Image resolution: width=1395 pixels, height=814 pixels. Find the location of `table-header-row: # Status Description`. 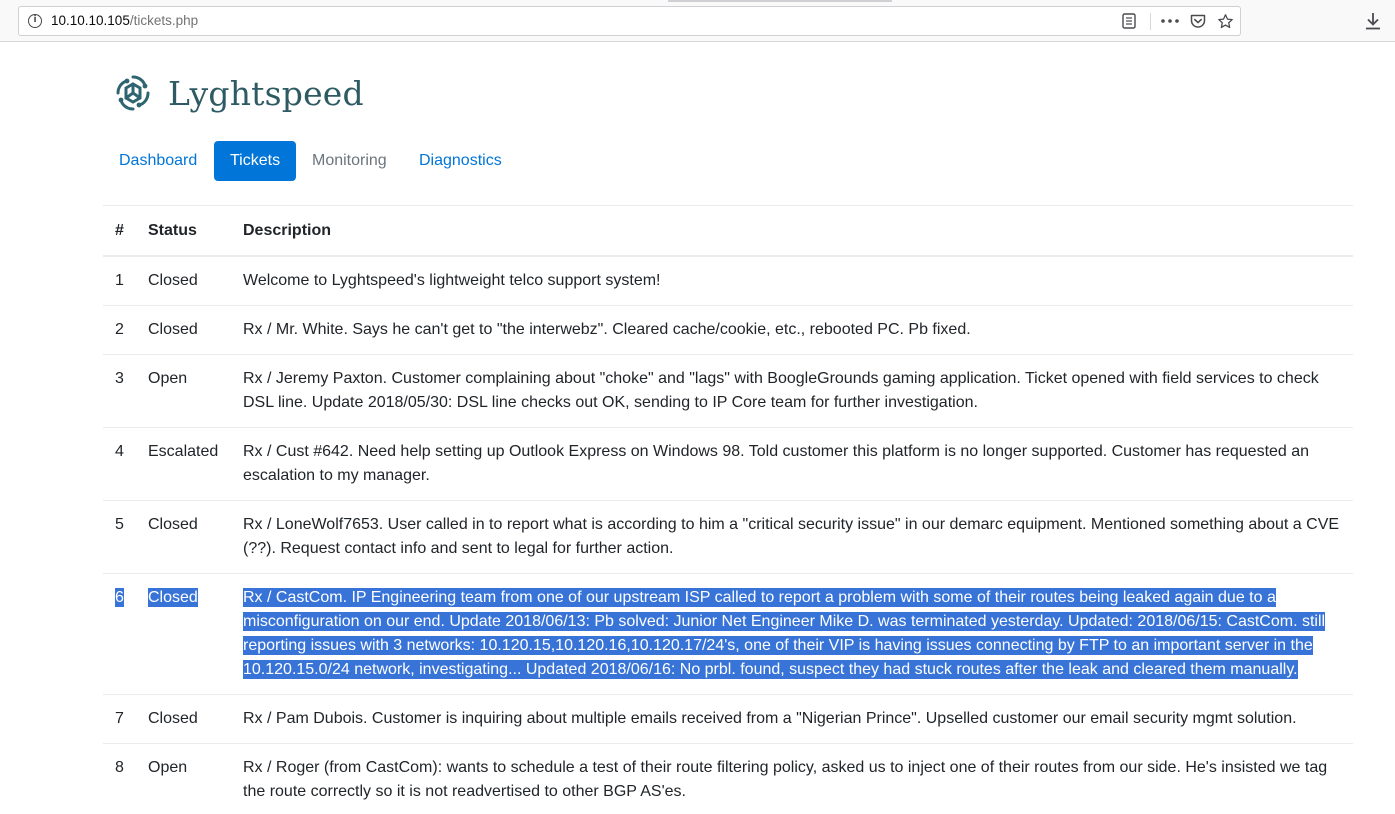

table-header-row: # Status Description is located at coordinates (728, 231).